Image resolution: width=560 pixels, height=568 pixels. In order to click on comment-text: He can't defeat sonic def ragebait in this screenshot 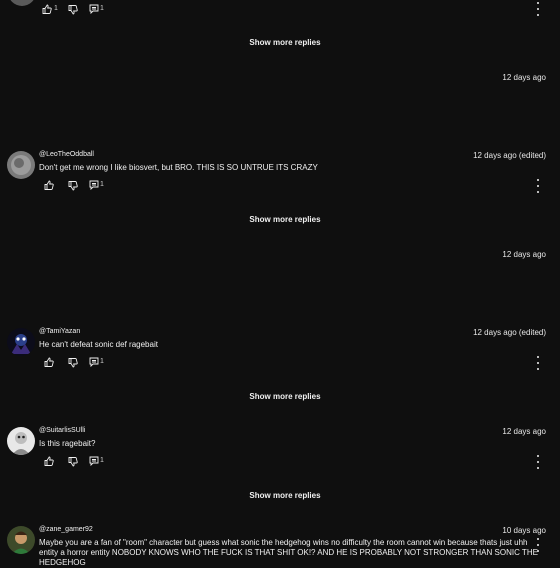, I will do `click(98, 344)`.